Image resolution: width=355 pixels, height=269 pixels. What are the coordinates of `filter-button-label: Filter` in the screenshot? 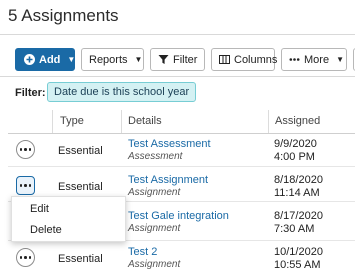 It's located at (185, 59).